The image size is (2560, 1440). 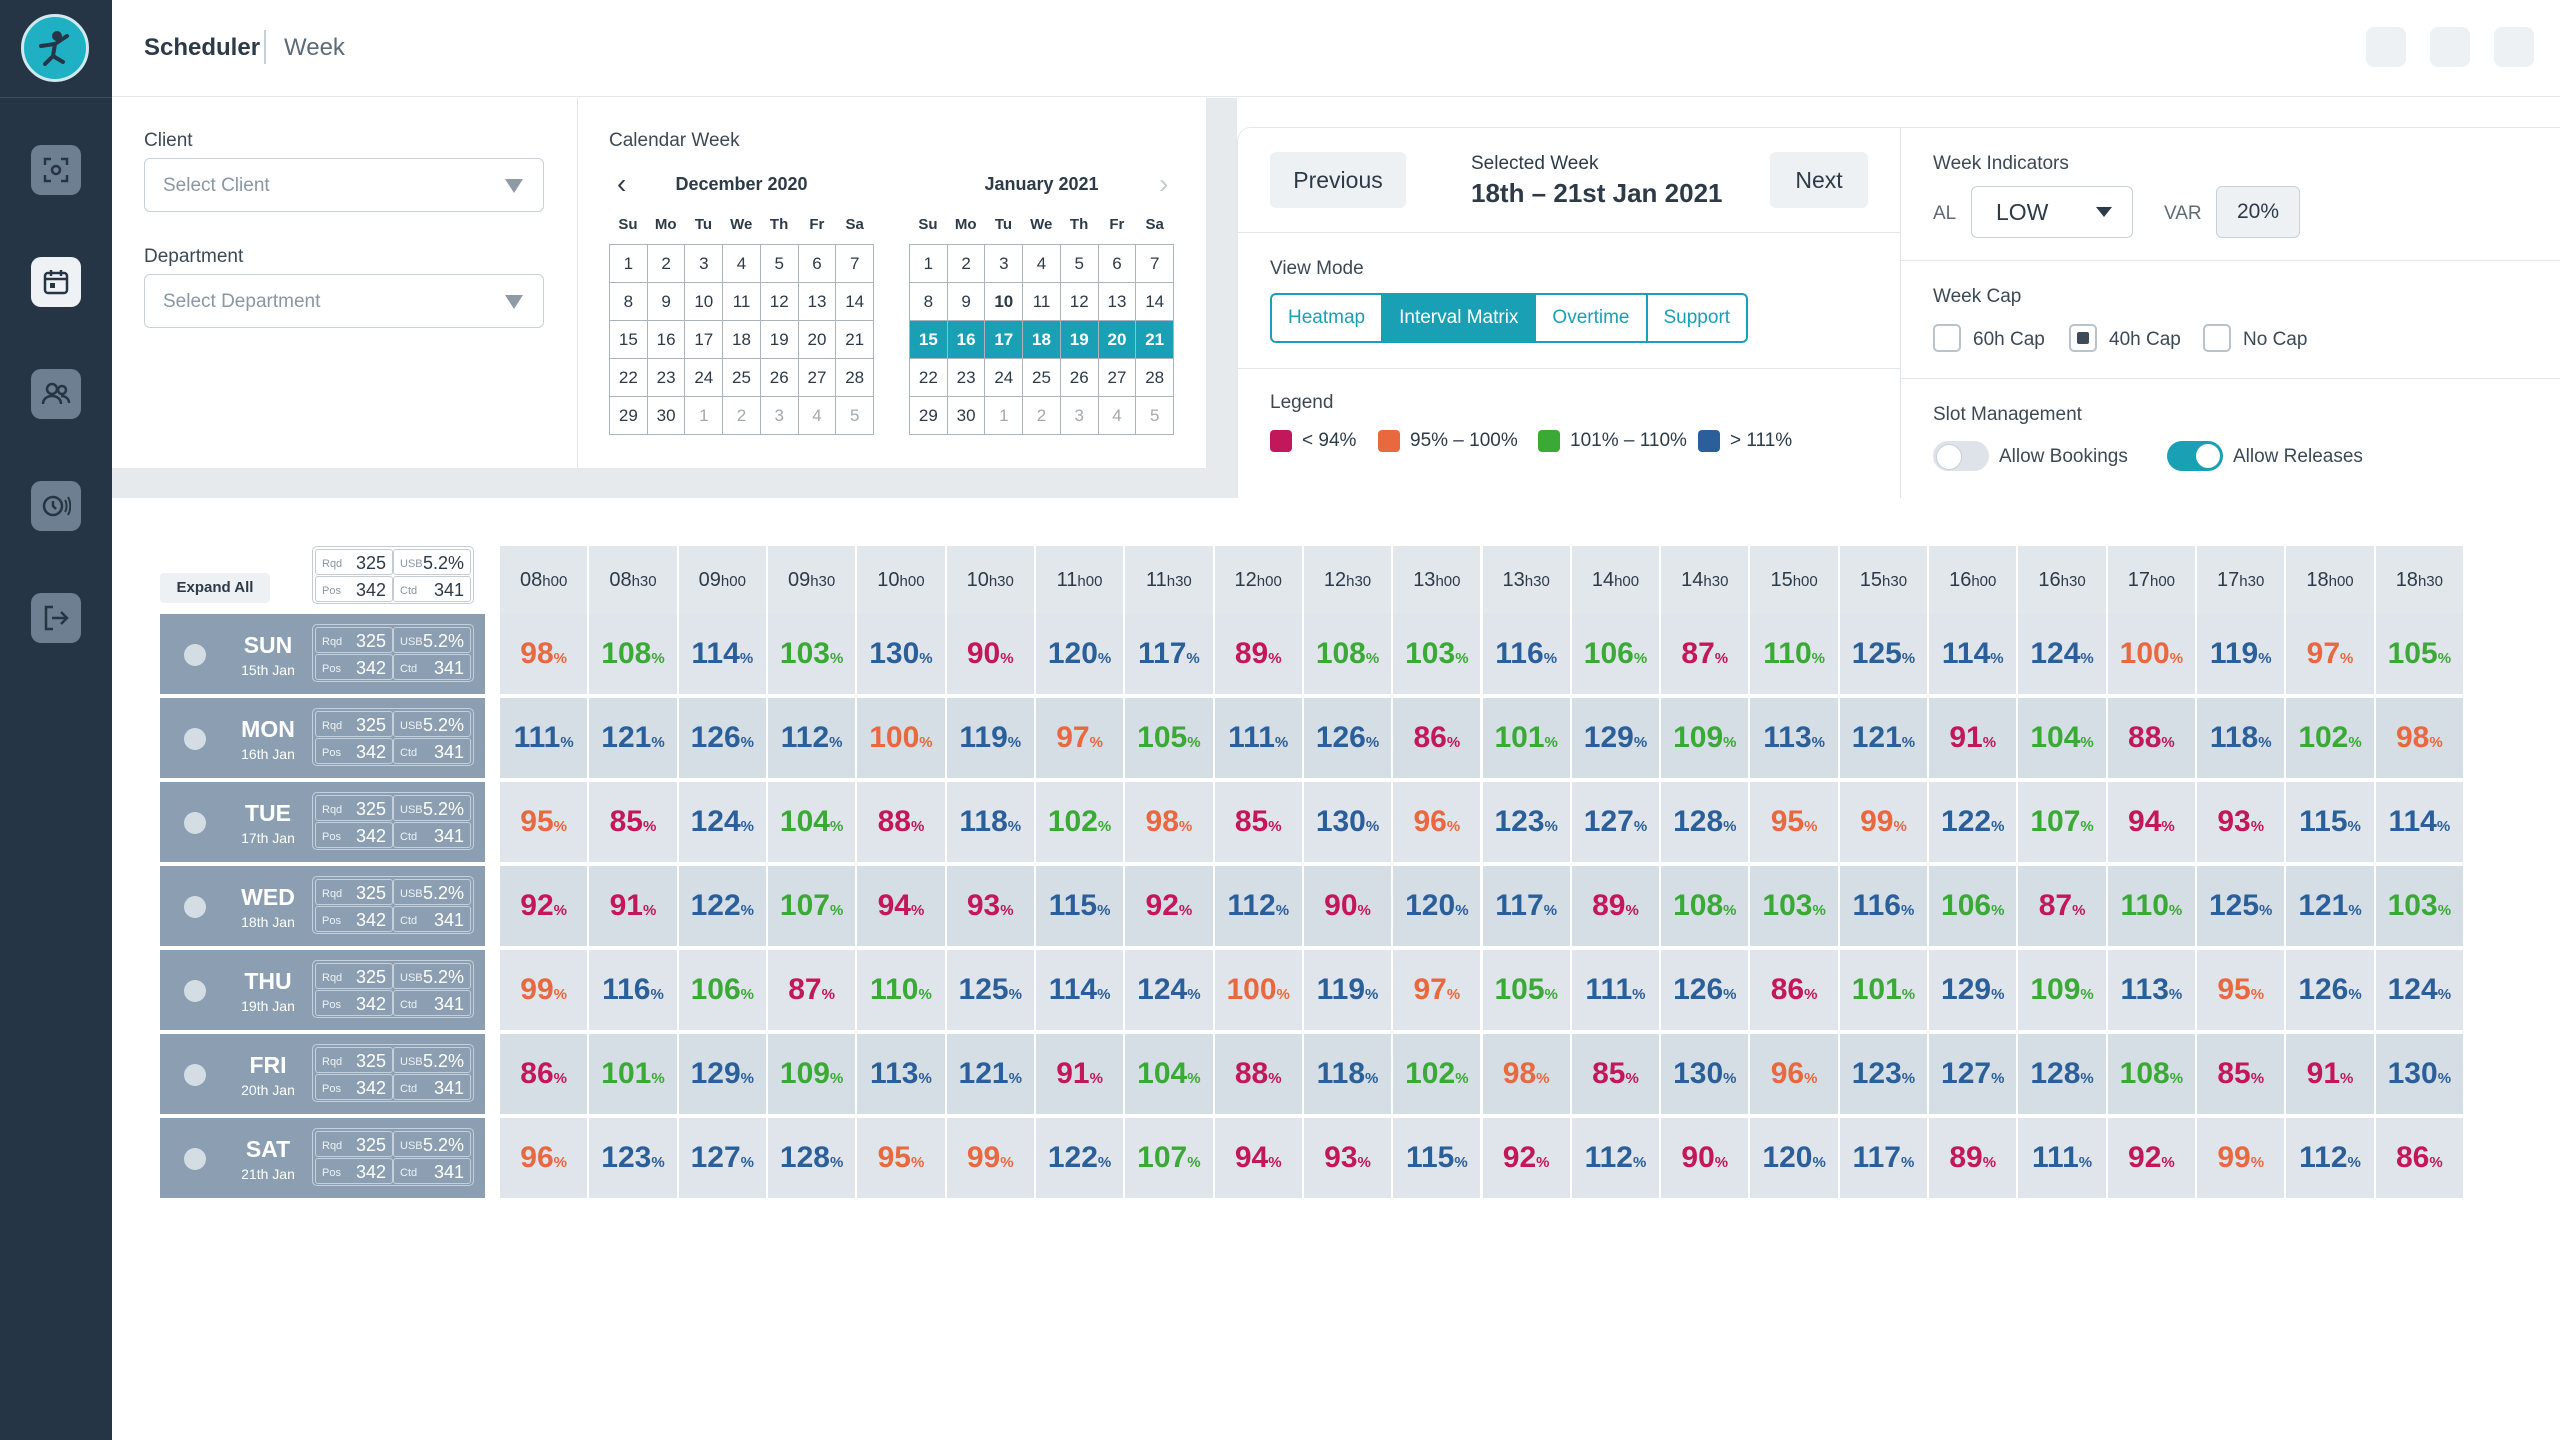 What do you see at coordinates (1004, 416) in the screenshot?
I see `calendar-day: 1` at bounding box center [1004, 416].